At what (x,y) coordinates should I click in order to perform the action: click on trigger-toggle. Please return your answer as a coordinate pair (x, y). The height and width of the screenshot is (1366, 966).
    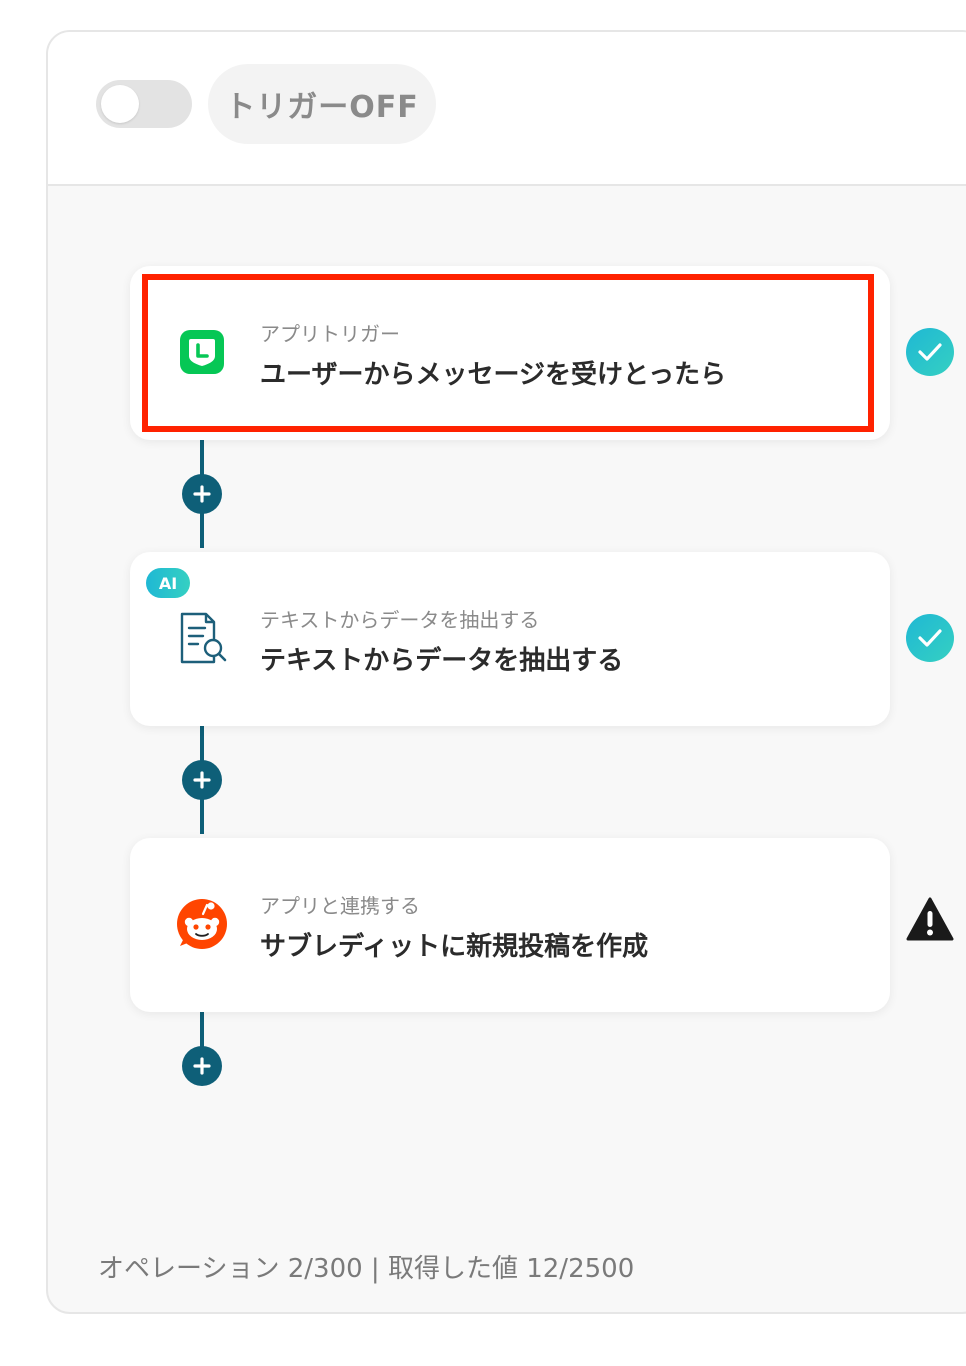
    Looking at the image, I should click on (144, 104).